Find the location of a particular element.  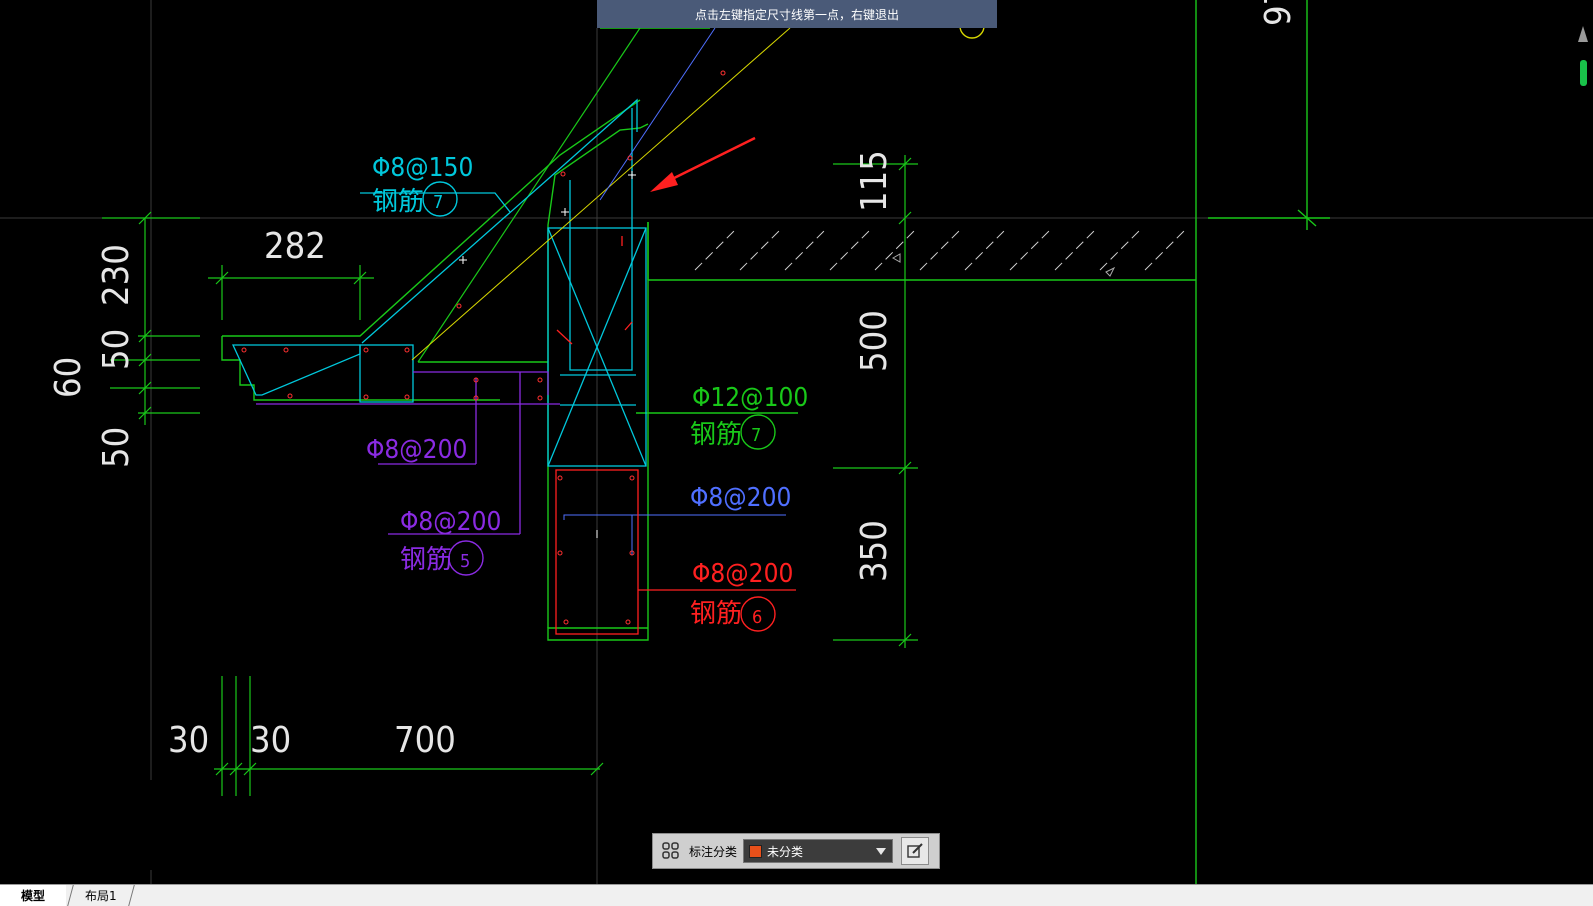

annotation-toolbar: 标注分类 未分类 is located at coordinates (796, 851).